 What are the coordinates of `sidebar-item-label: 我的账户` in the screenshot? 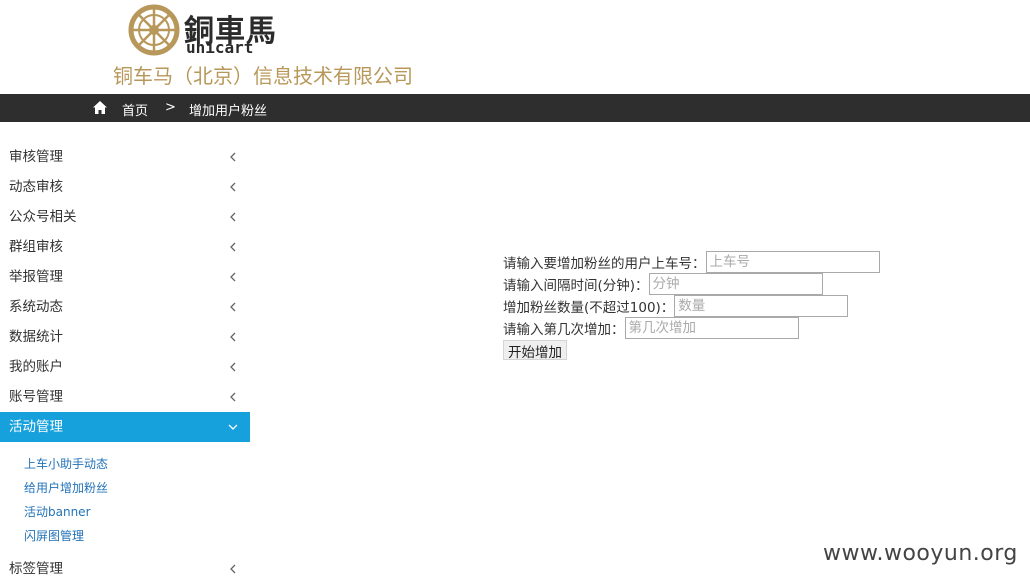 It's located at (36, 367).